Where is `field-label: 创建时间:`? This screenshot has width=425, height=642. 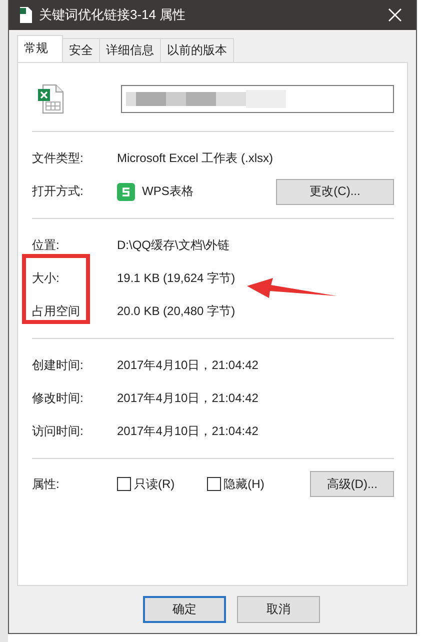 field-label: 创建时间: is located at coordinates (58, 365).